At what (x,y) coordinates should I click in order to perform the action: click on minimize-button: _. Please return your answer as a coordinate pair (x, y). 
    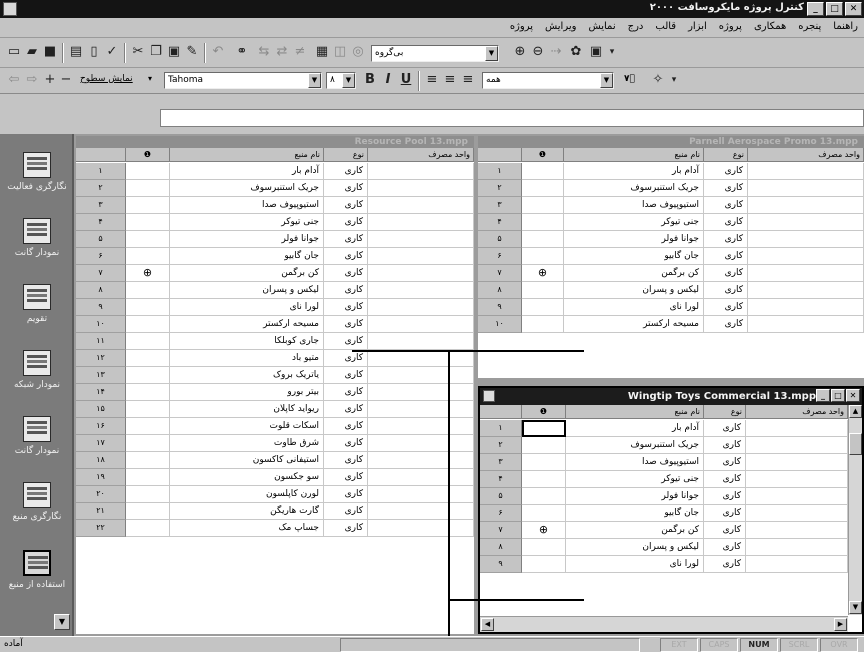
    Looking at the image, I should click on (815, 9).